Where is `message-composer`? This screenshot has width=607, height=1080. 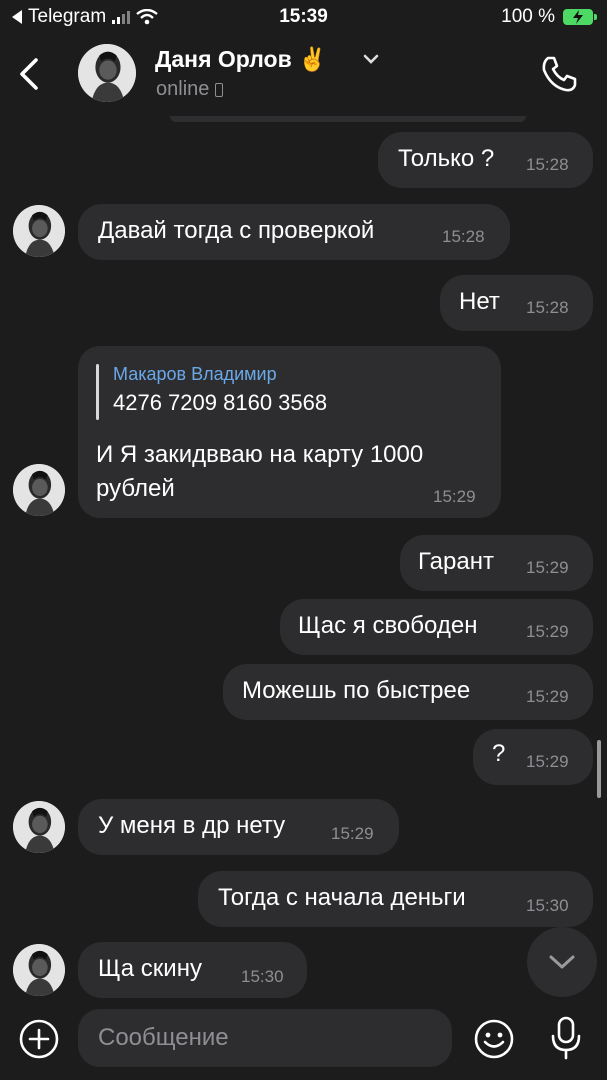 message-composer is located at coordinates (303, 1040).